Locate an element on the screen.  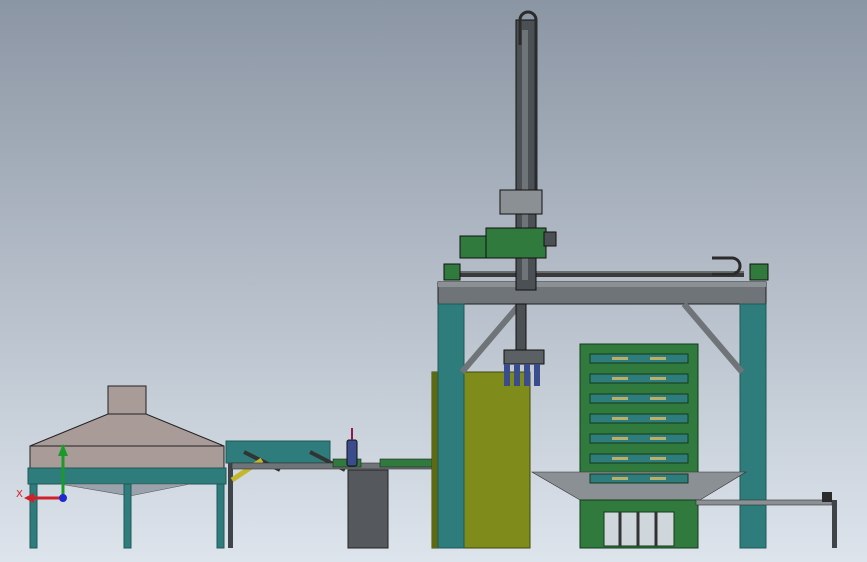
conveyor-housing is located at coordinates (278, 452).